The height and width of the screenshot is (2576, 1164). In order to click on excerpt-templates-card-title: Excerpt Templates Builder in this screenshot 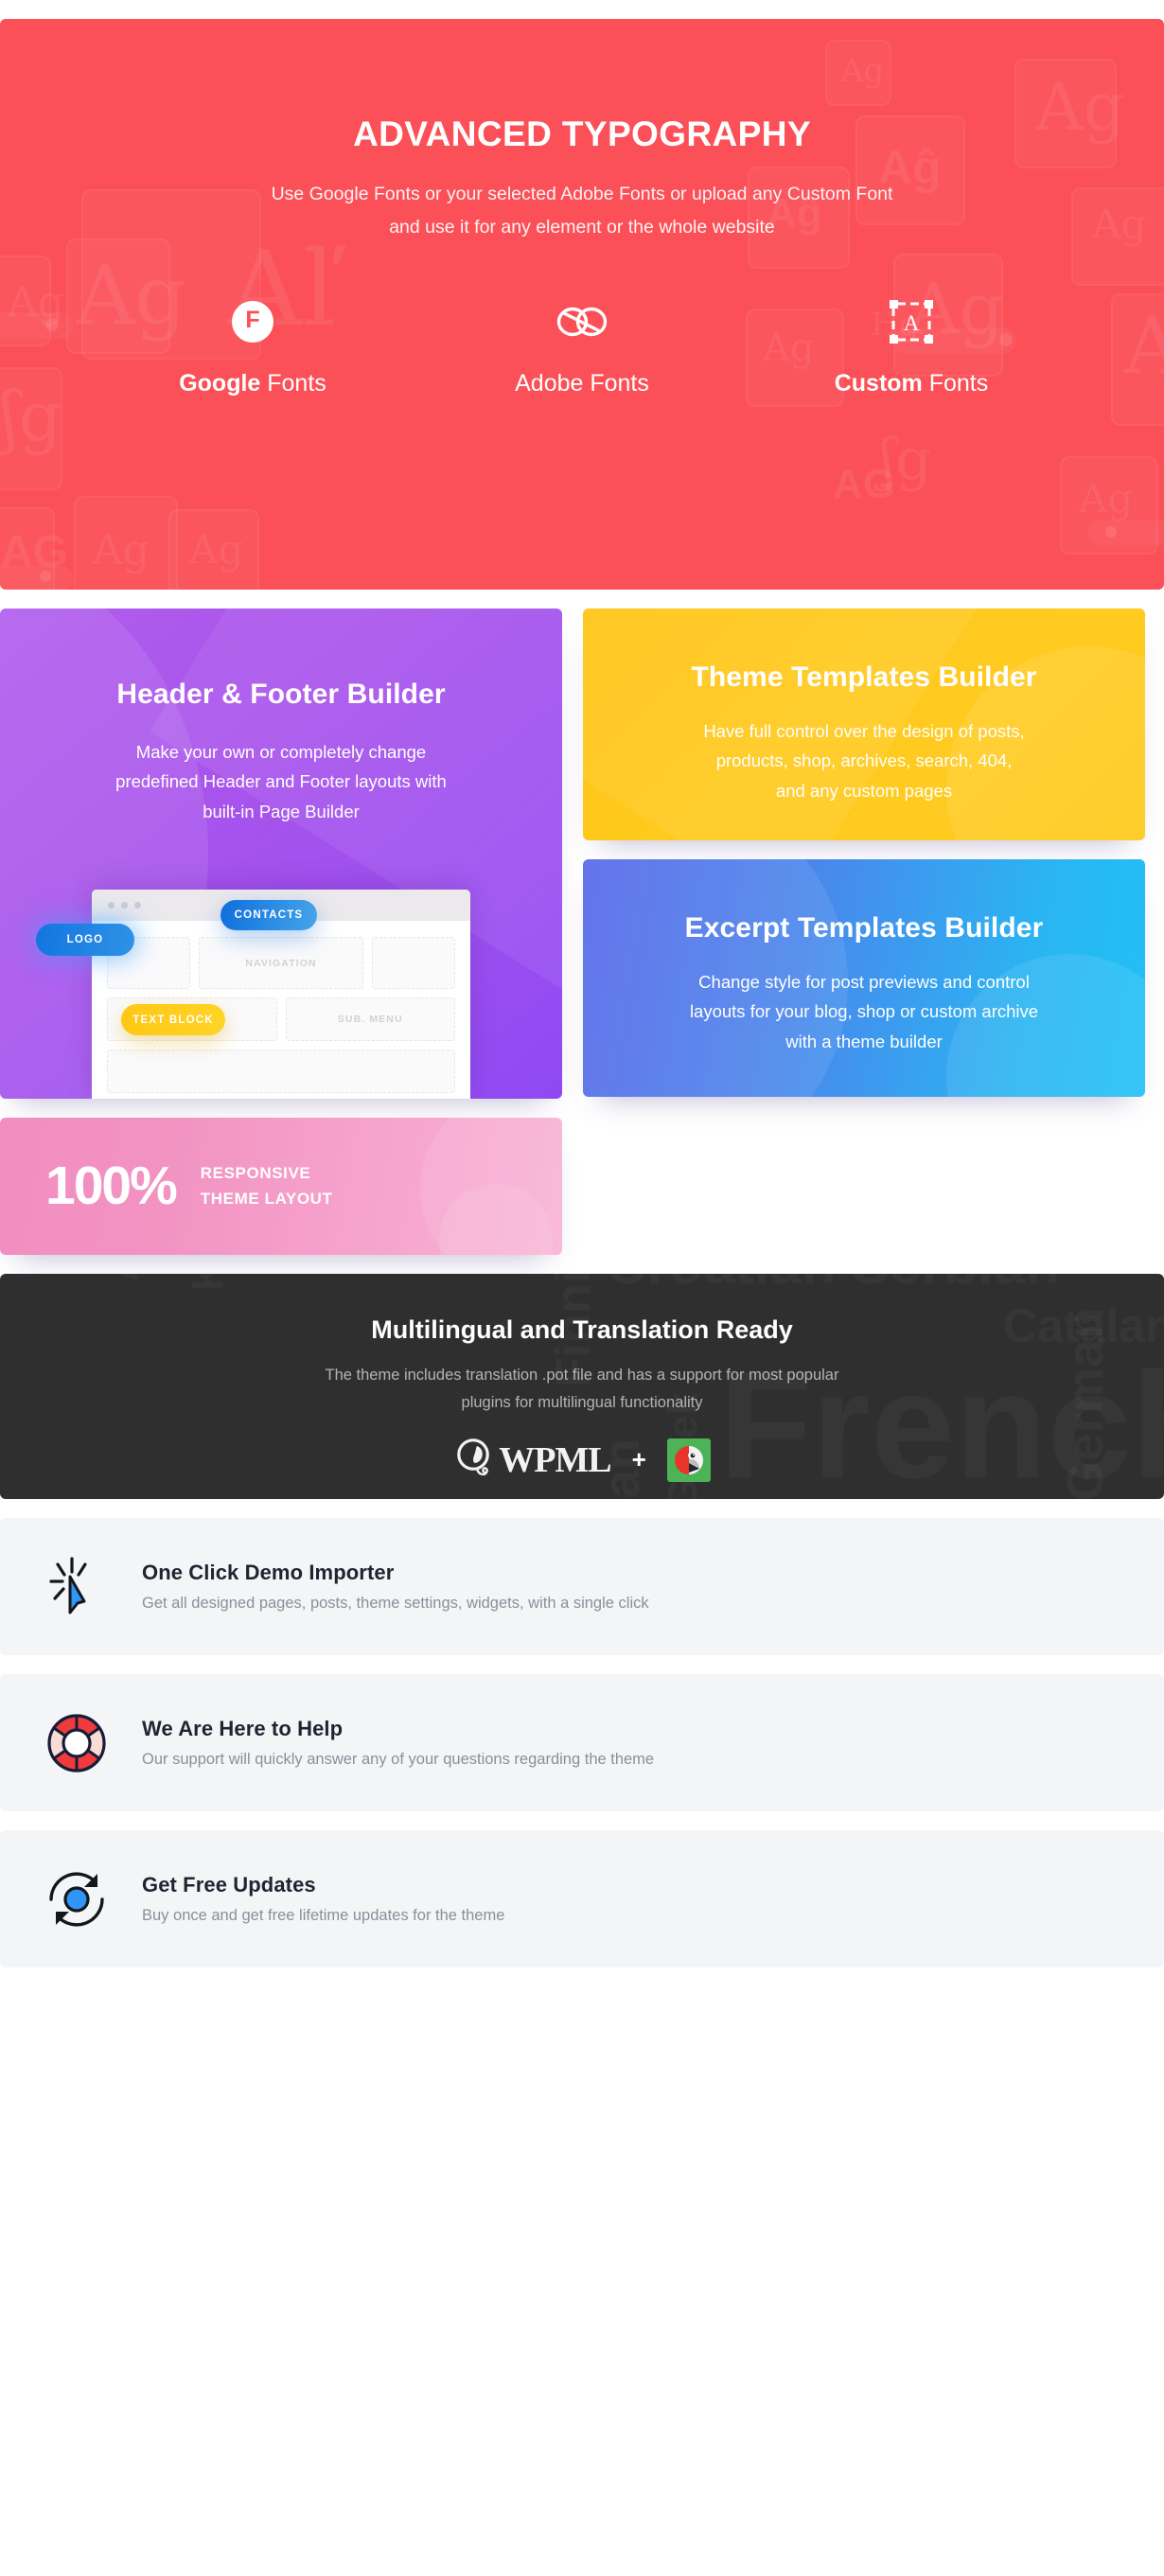, I will do `click(864, 928)`.